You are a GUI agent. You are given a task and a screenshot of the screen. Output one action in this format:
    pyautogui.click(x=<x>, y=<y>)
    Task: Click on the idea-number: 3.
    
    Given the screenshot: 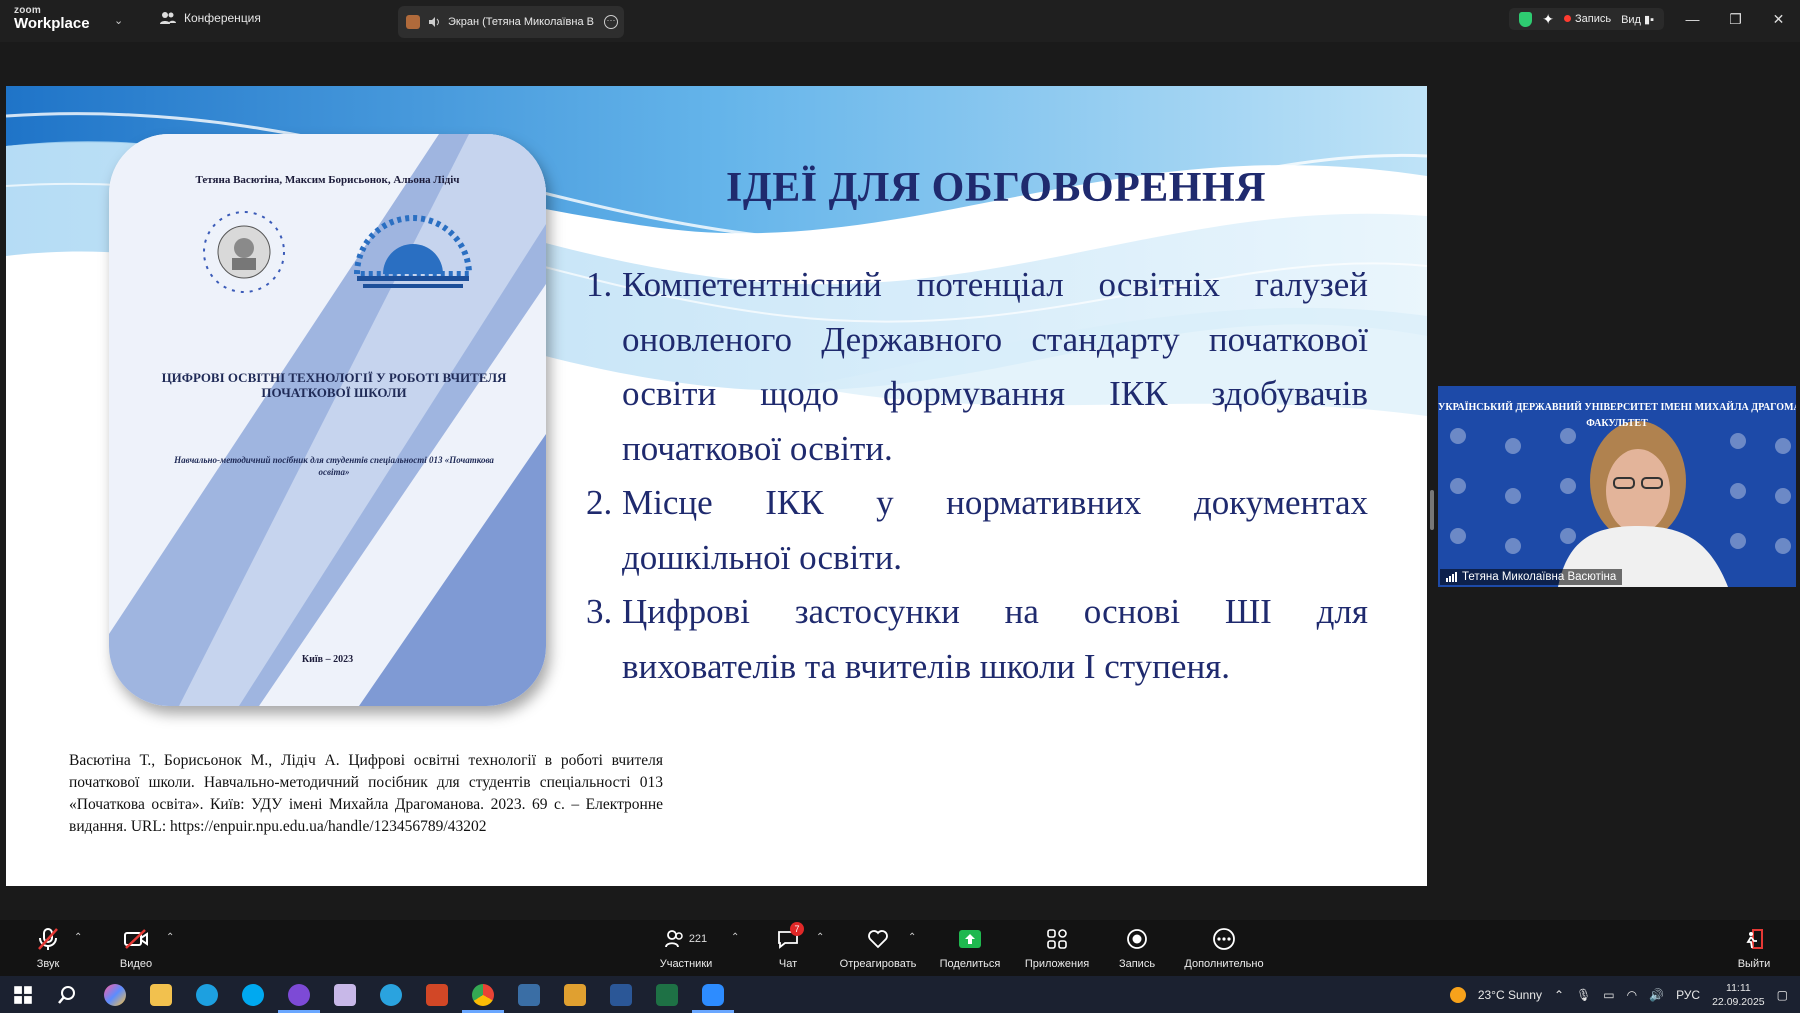 What is the action you would take?
    pyautogui.click(x=599, y=611)
    